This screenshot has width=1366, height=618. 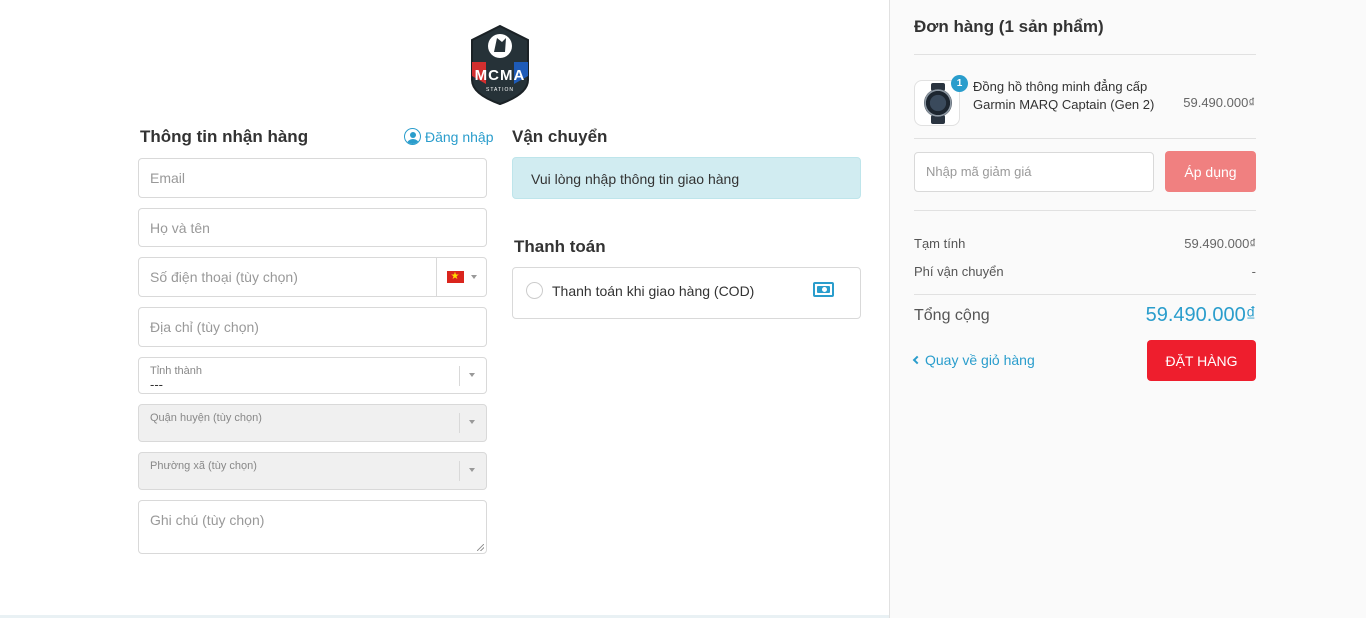 What do you see at coordinates (1201, 360) in the screenshot?
I see `place-order-button: ĐẶT HÀNG` at bounding box center [1201, 360].